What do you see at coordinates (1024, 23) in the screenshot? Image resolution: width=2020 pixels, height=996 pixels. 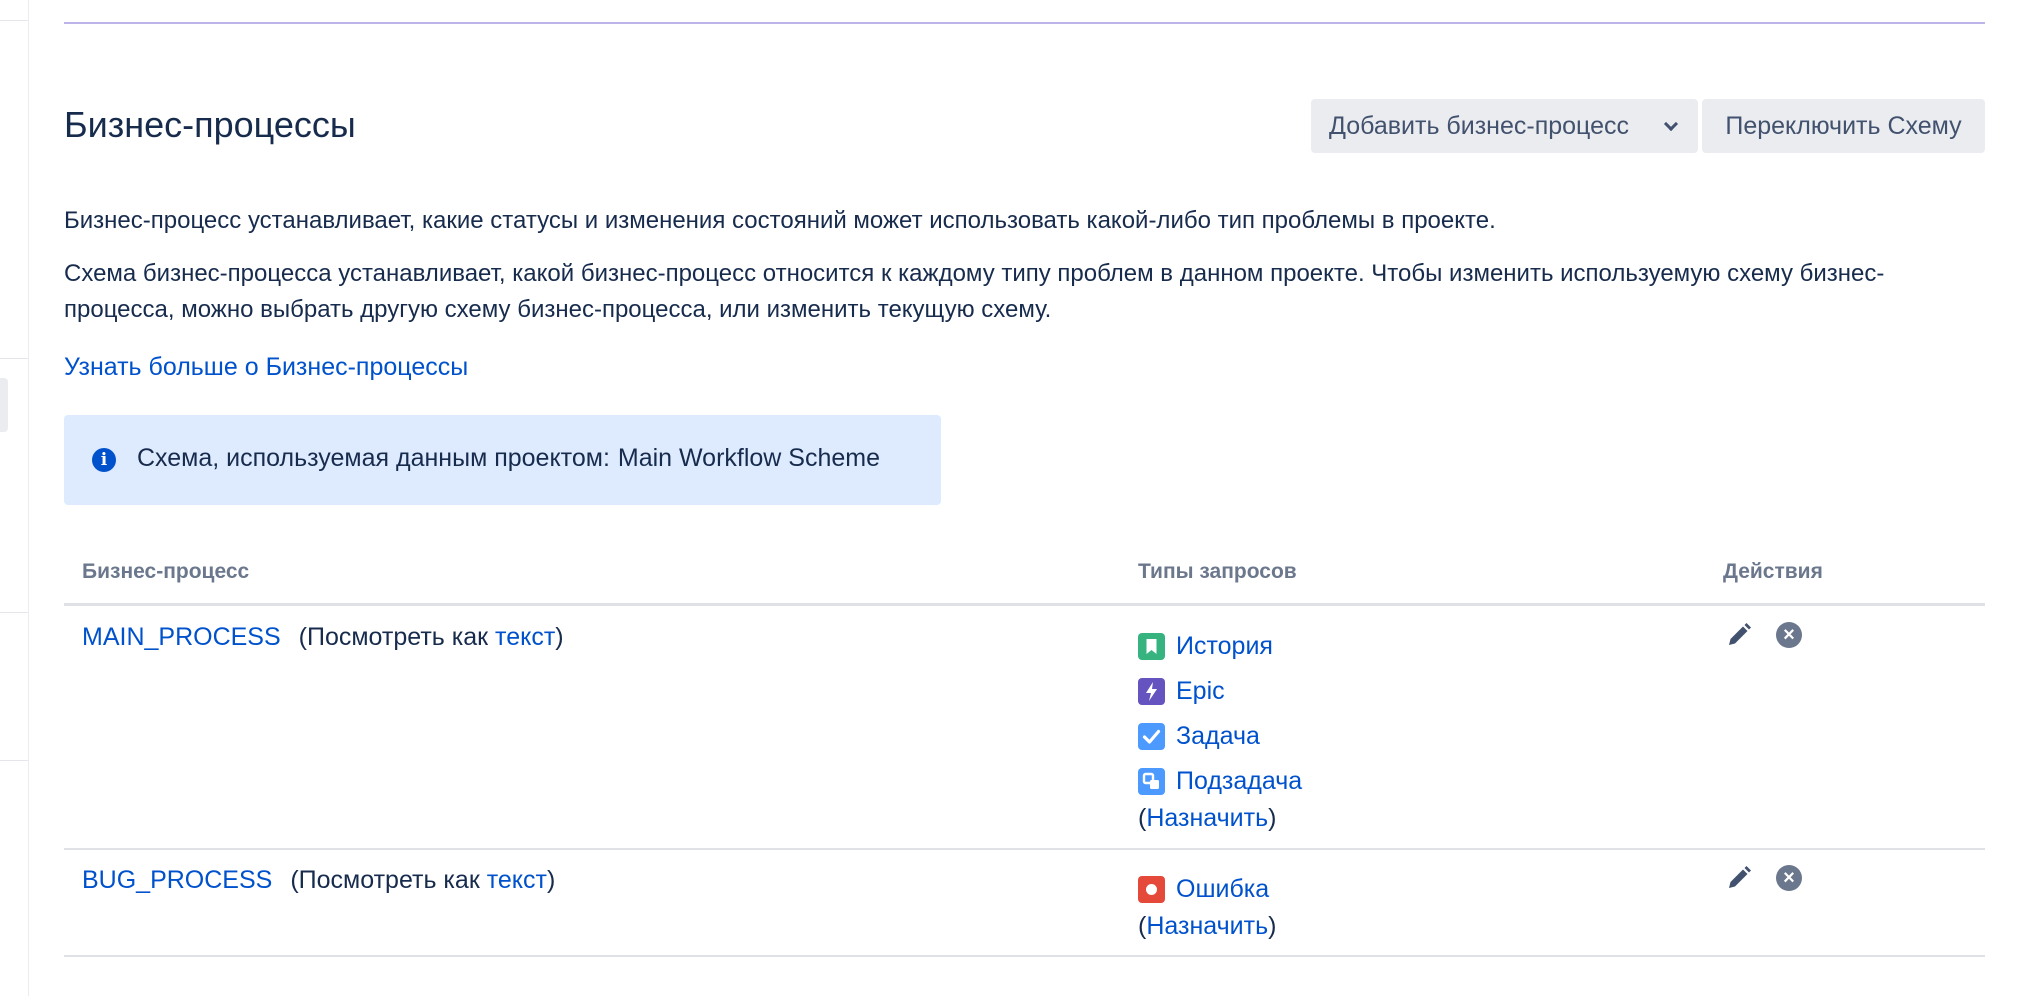 I see `header-divider` at bounding box center [1024, 23].